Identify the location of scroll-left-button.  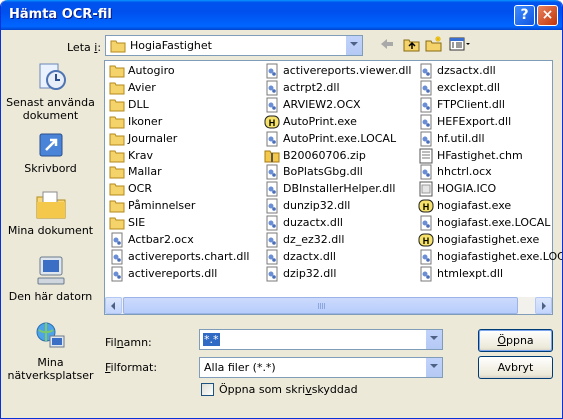
(113, 305).